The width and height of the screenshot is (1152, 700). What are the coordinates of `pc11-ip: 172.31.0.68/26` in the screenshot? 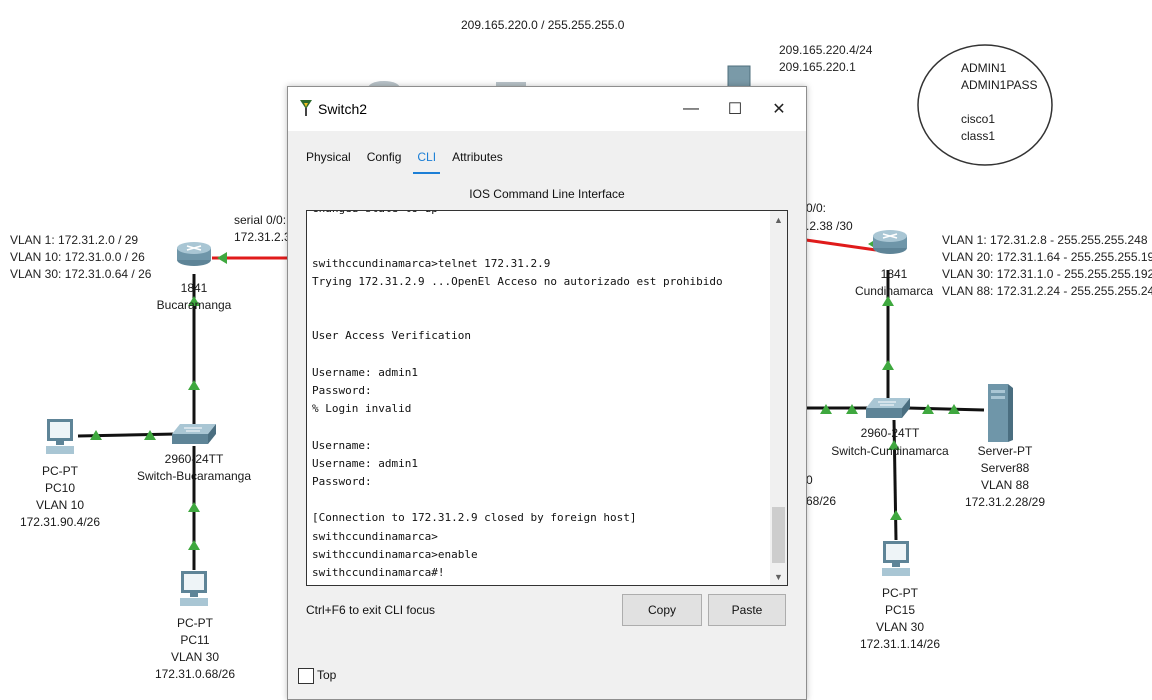 It's located at (195, 674).